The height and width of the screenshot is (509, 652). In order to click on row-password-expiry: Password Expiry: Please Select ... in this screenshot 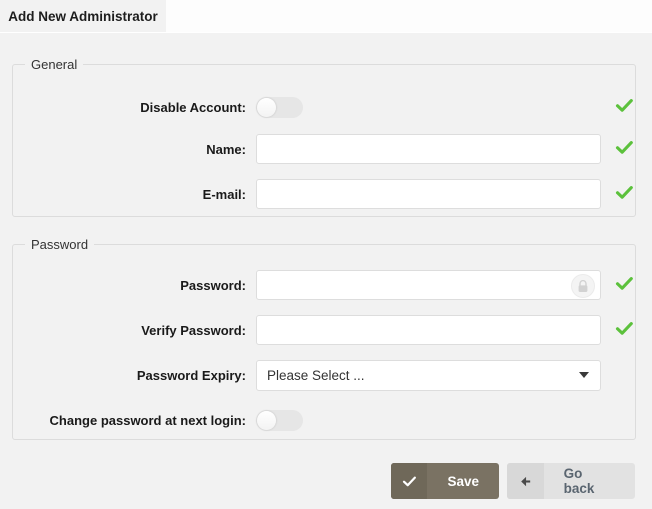, I will do `click(324, 375)`.